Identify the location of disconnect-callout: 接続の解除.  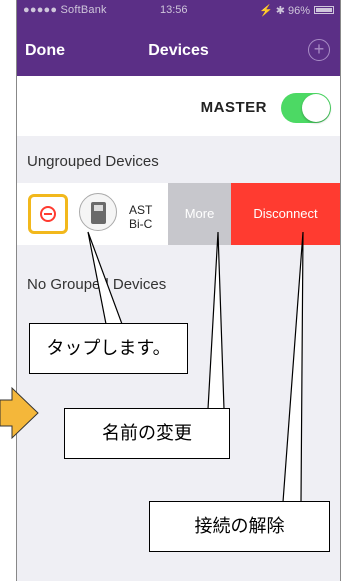
(239, 526).